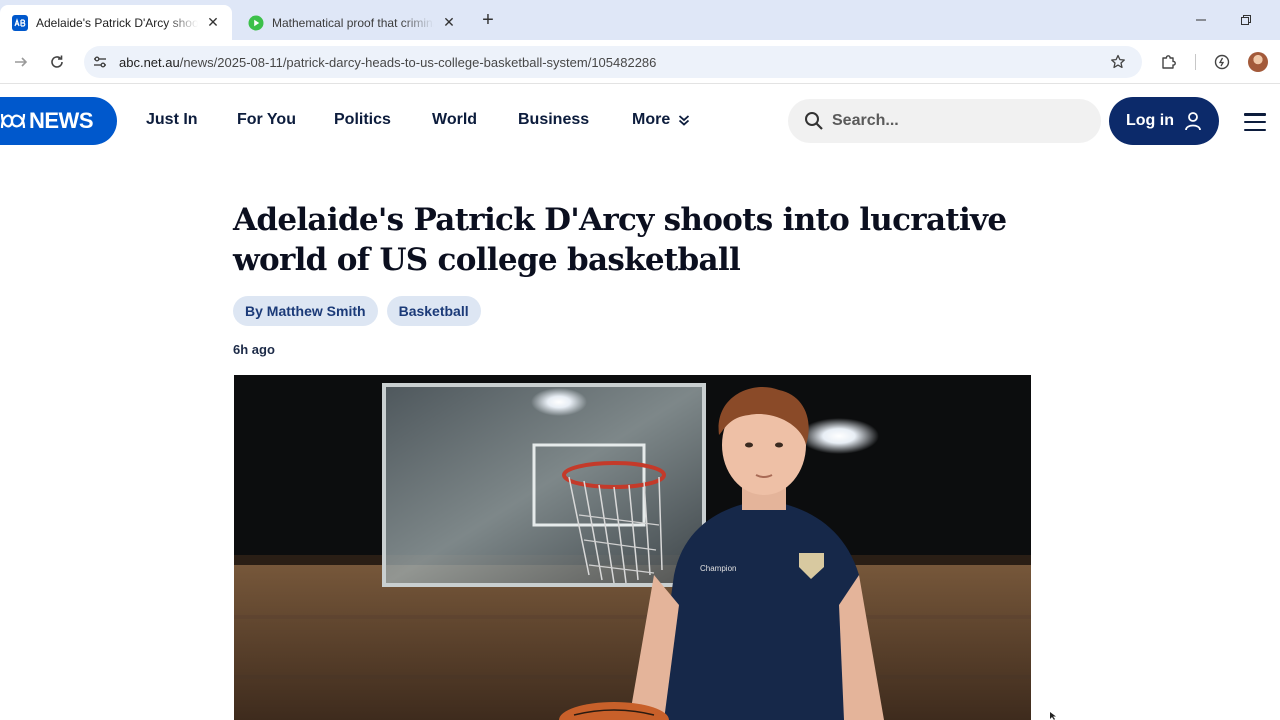 The height and width of the screenshot is (720, 1280). Describe the element at coordinates (13, 121) in the screenshot. I see `abc-lissajous-icon` at that location.